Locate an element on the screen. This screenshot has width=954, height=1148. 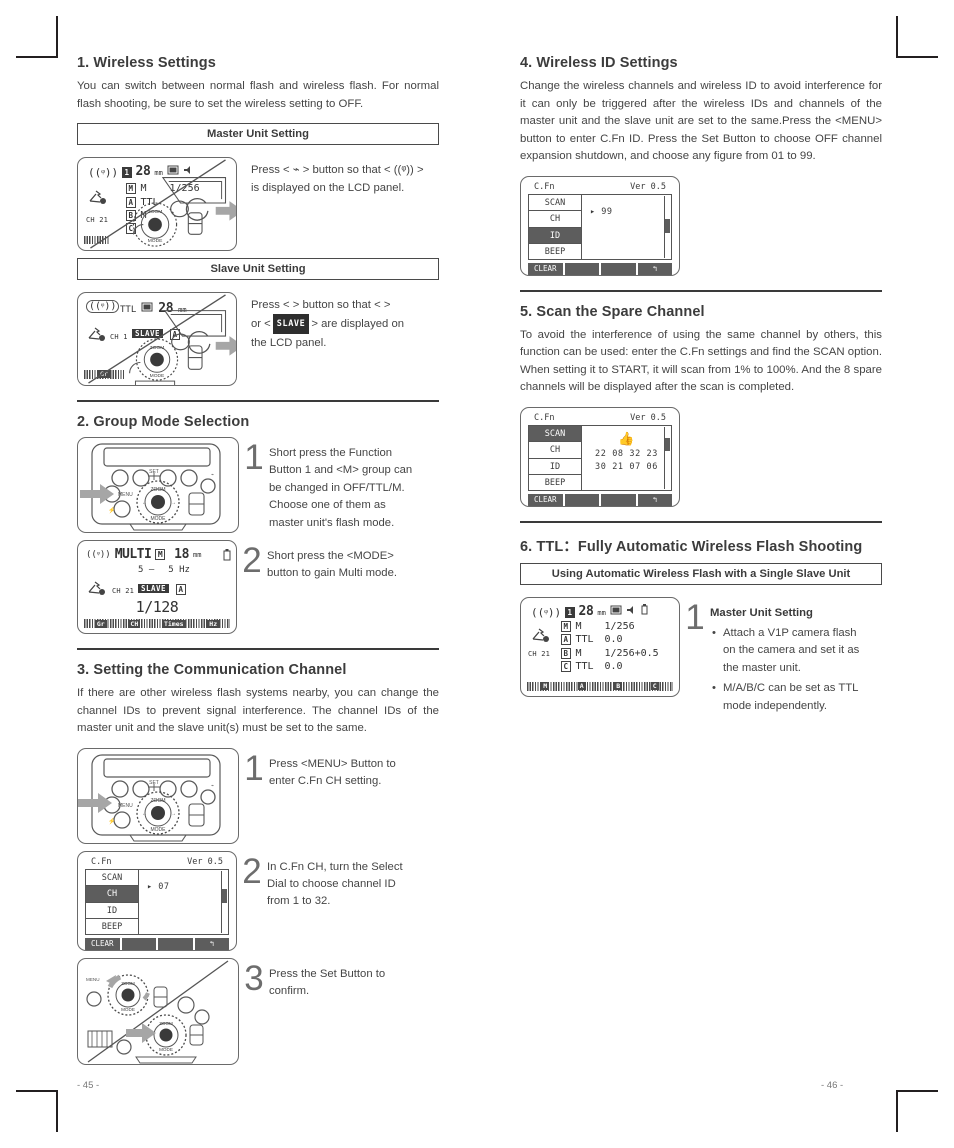
cfn-ch-value: ▸ 07 is located at coordinates (158, 886).